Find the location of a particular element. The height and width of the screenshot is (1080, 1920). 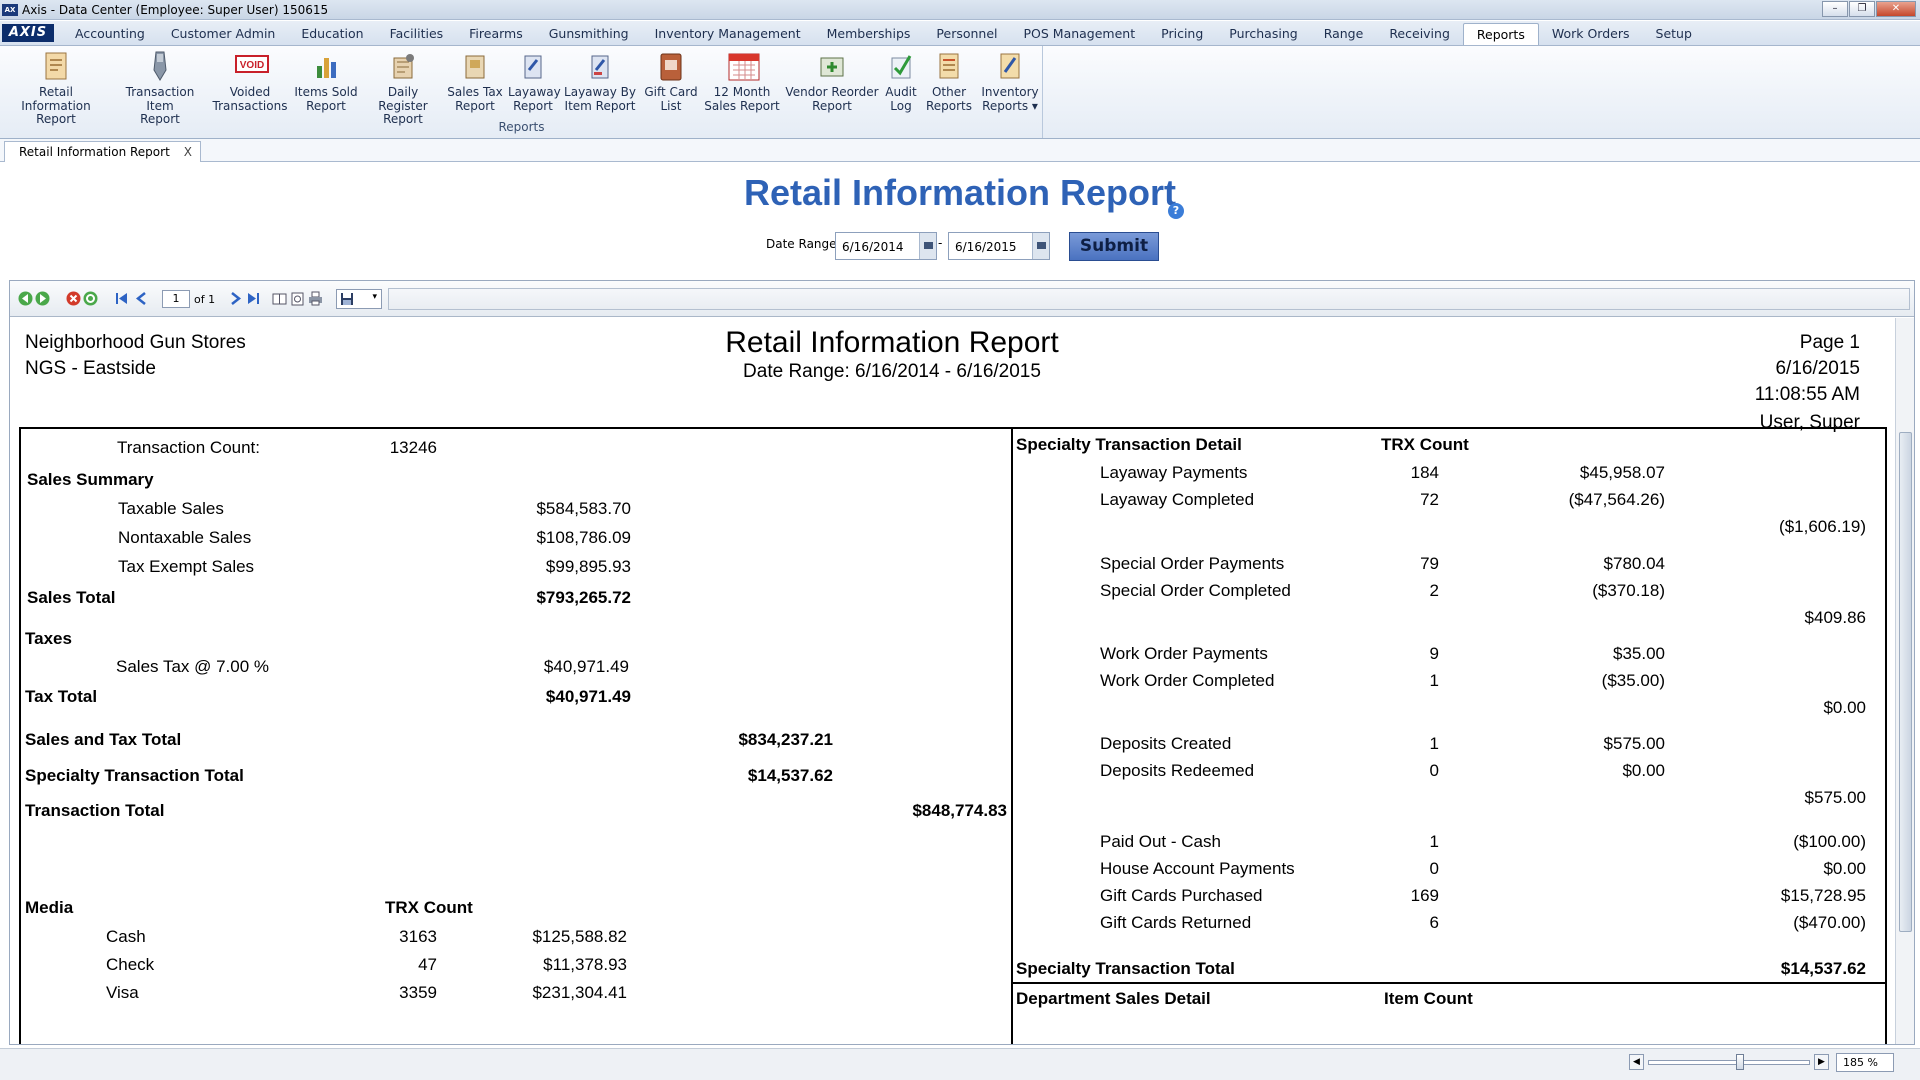

date-from-field: 6/16/2014 is located at coordinates (886, 246).